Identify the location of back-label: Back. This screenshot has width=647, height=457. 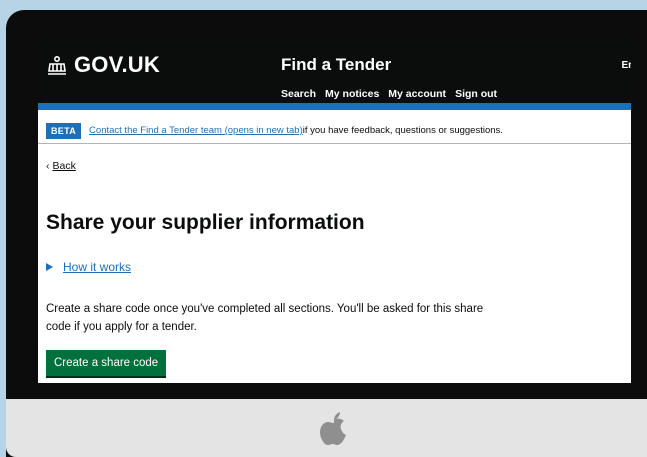
(64, 166).